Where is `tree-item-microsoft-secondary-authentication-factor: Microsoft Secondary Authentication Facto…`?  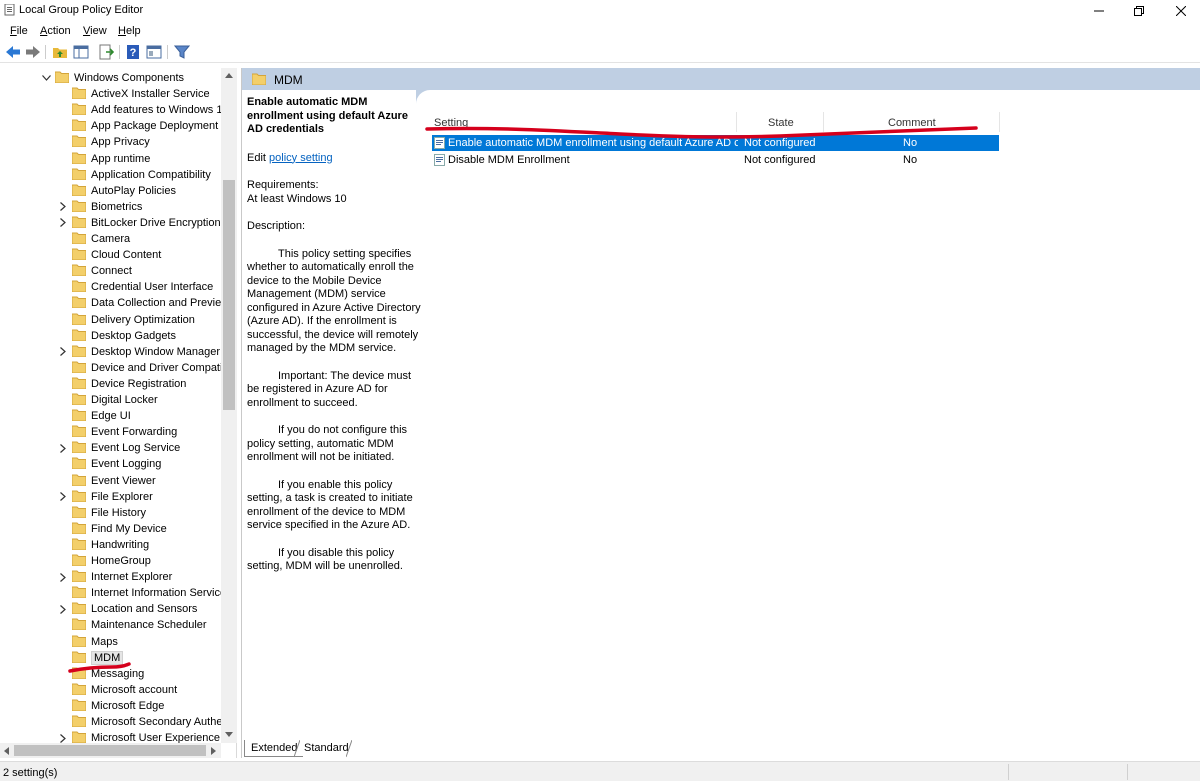 tree-item-microsoft-secondary-authentication-factor: Microsoft Secondary Authentication Facto… is located at coordinates (118, 722).